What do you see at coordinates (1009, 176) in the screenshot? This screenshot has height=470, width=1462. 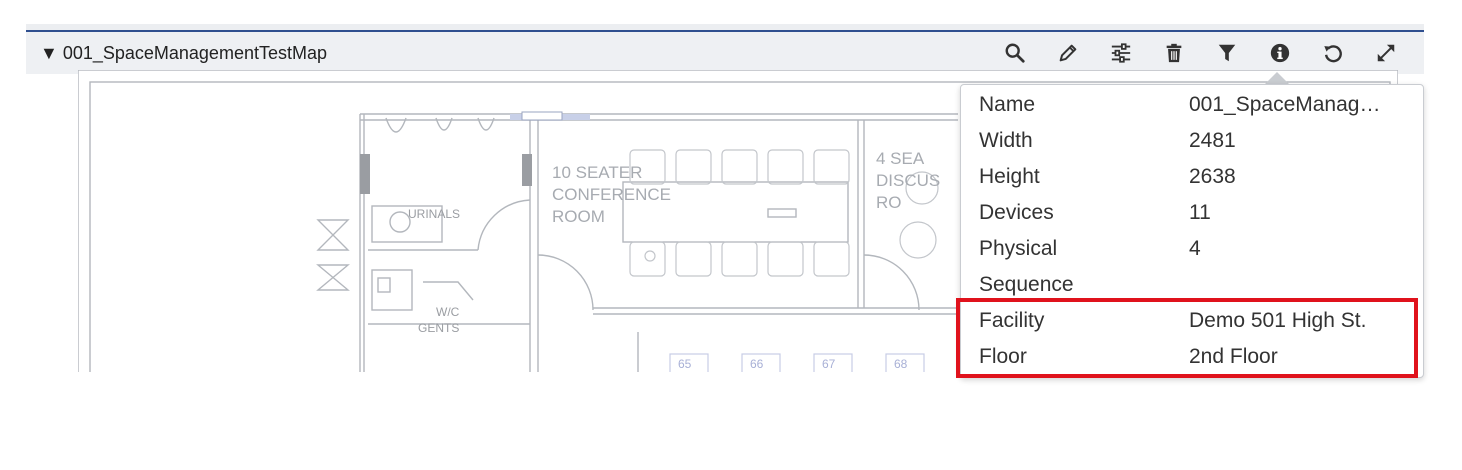 I see `info-key: Height` at bounding box center [1009, 176].